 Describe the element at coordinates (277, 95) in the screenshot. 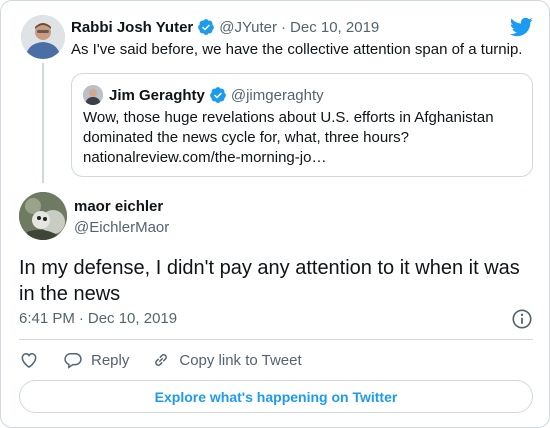

I see `quoted-author-handle: @jimgeraghty` at that location.